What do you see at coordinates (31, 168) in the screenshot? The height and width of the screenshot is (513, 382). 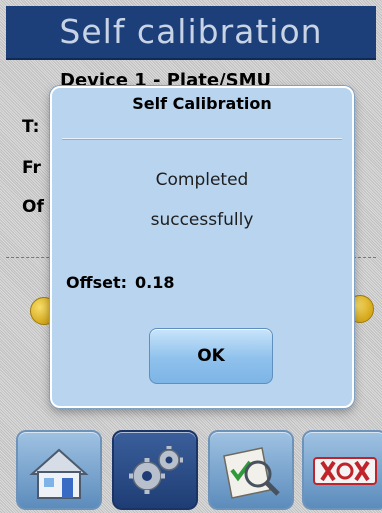 I see `background-label-freq: Fr` at bounding box center [31, 168].